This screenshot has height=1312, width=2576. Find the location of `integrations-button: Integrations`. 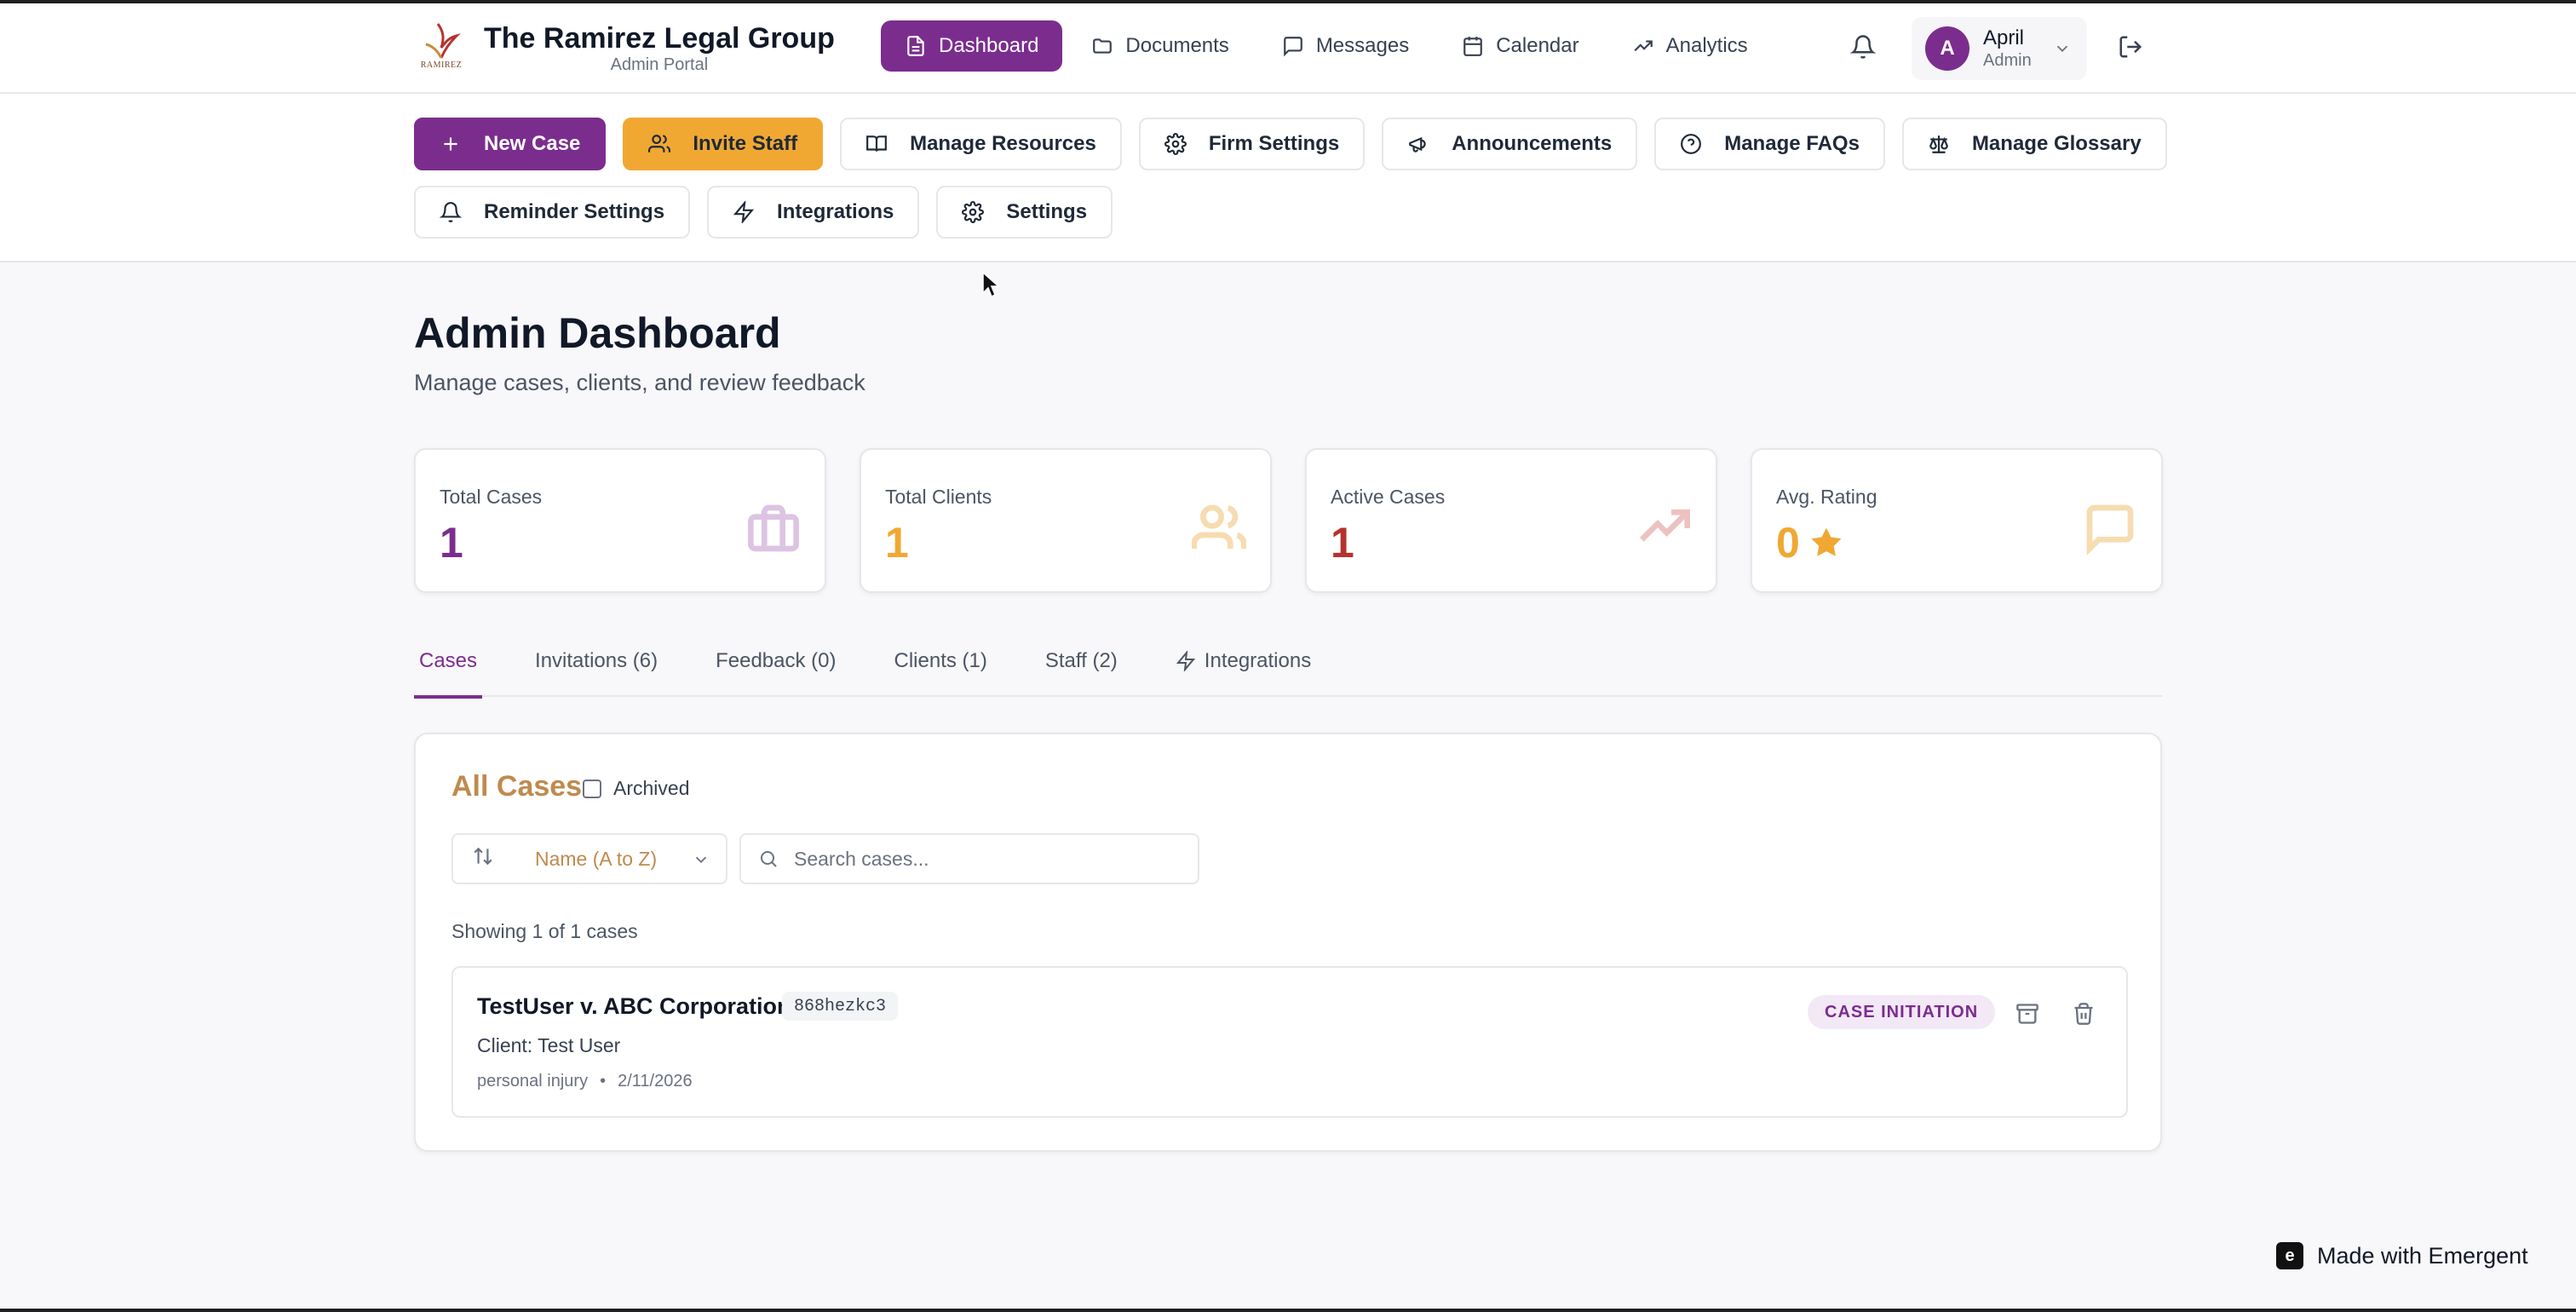

integrations-button: Integrations is located at coordinates (813, 212).